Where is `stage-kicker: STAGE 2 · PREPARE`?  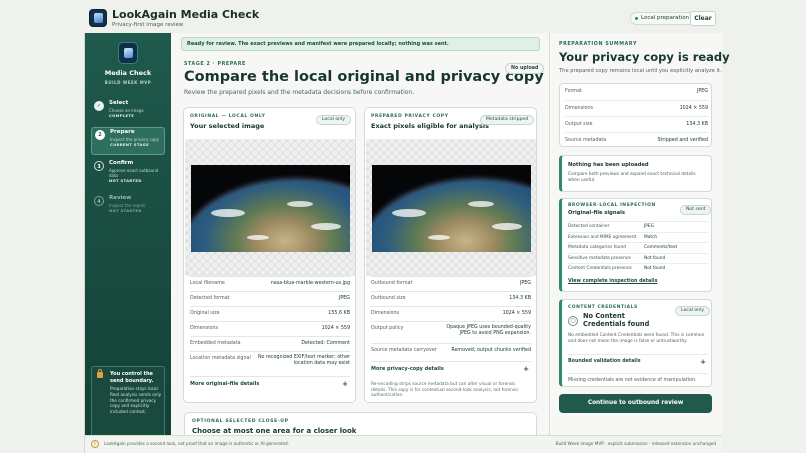 stage-kicker: STAGE 2 · PREPARE is located at coordinates (215, 64).